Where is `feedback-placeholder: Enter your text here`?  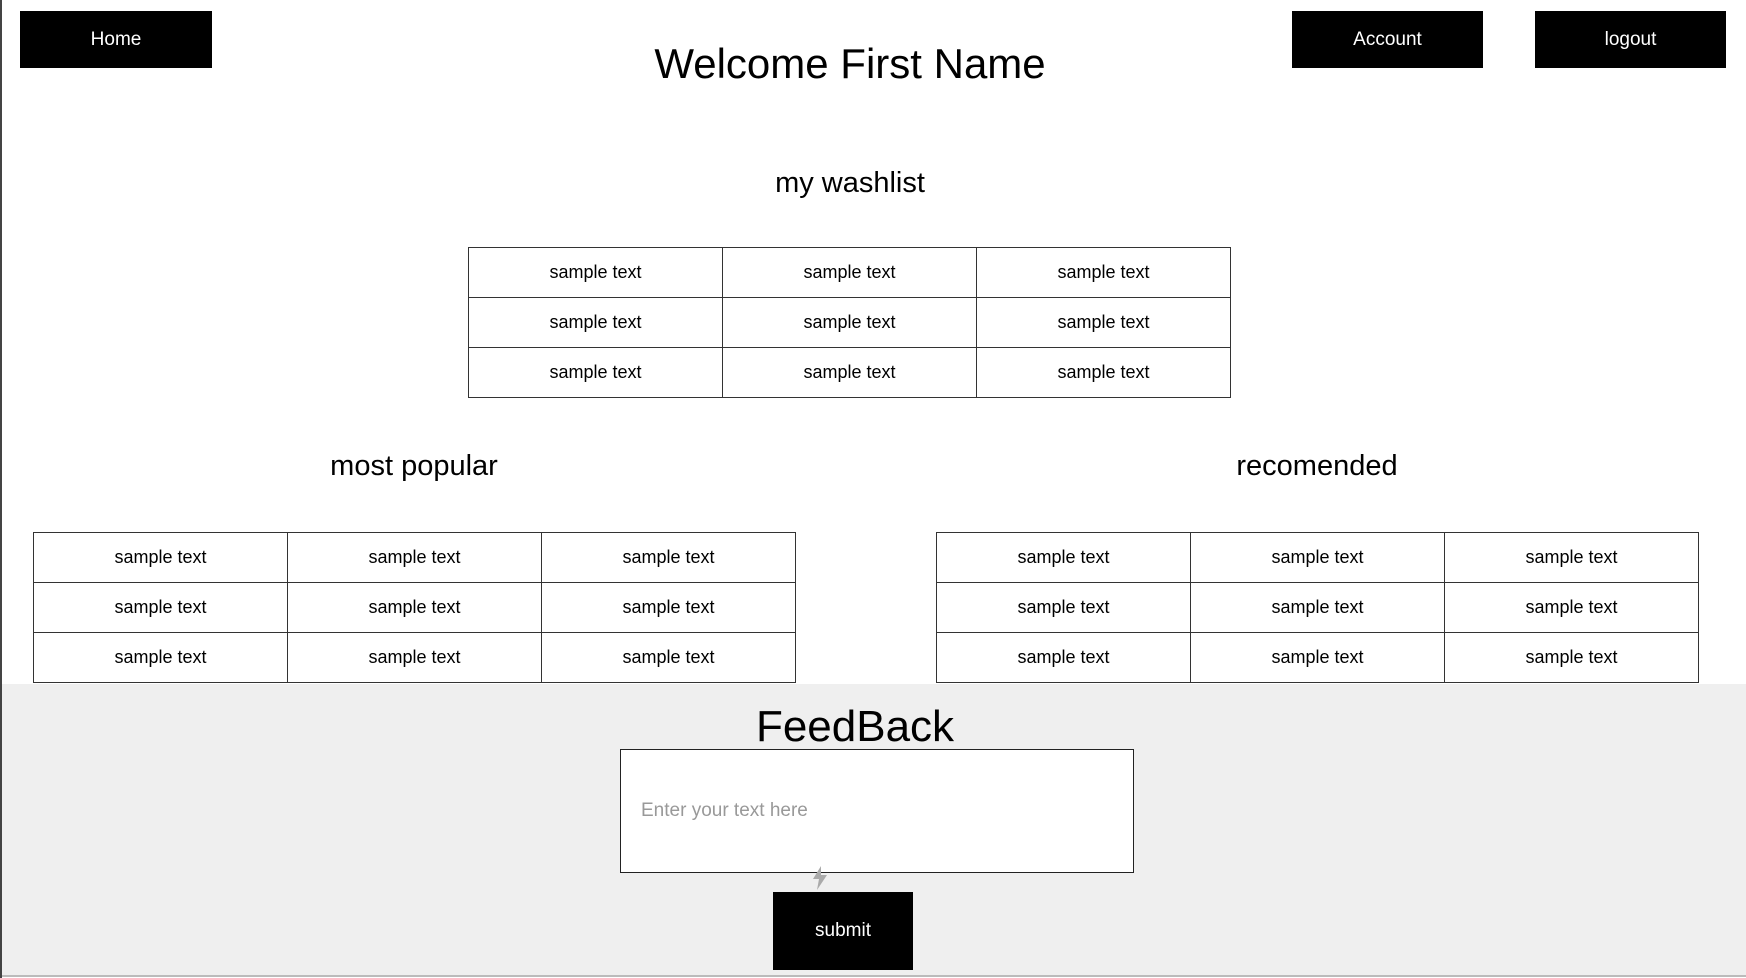 feedback-placeholder: Enter your text here is located at coordinates (724, 810).